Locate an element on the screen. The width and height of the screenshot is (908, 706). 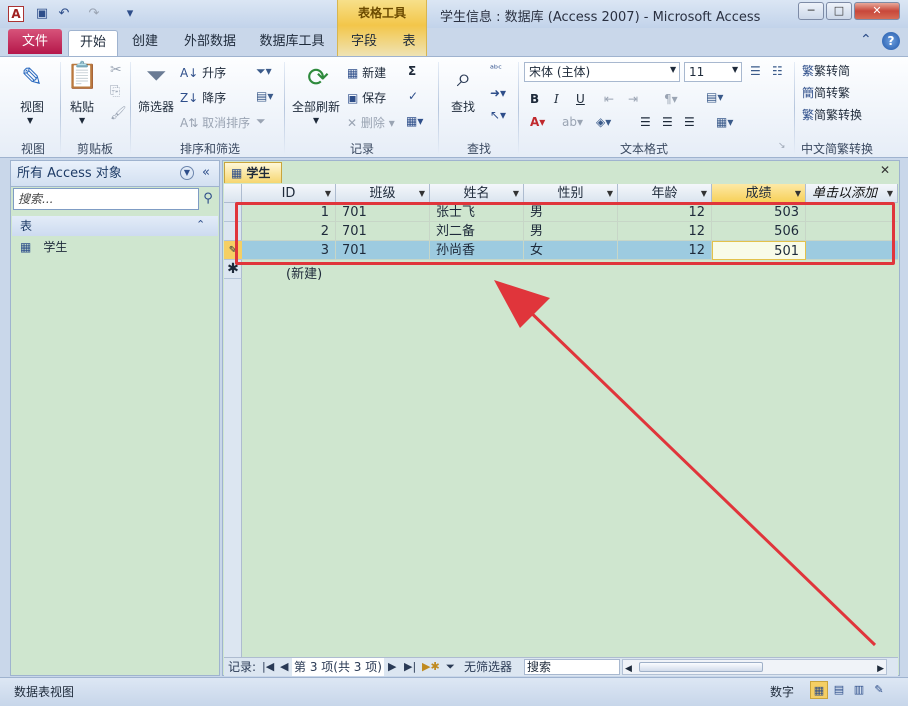
access-app-icon: A is located at coordinates (16, 14).